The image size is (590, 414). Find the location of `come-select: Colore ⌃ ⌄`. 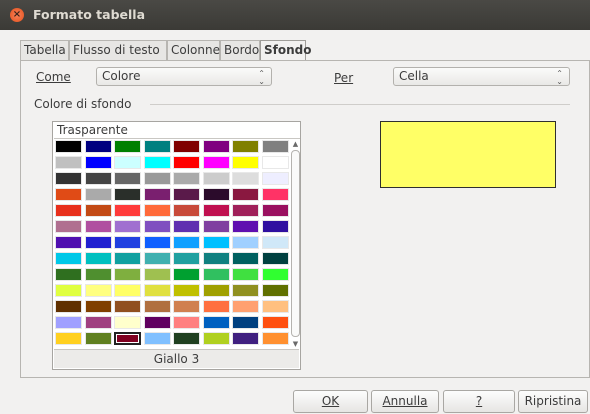

come-select: Colore ⌃ ⌄ is located at coordinates (184, 76).